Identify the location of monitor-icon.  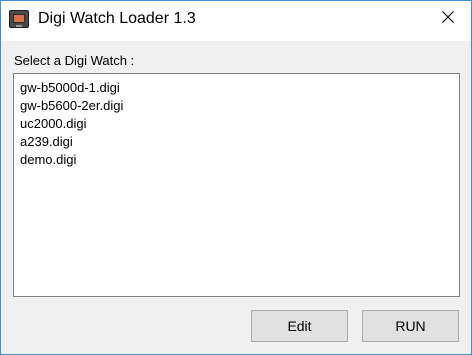
(19, 19).